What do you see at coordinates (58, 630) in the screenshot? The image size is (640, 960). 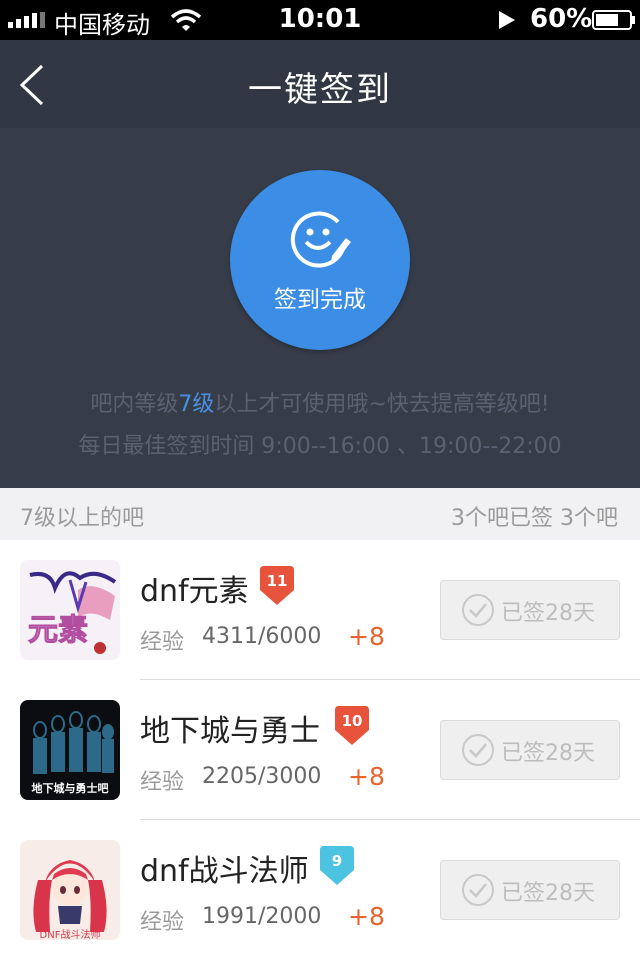 I see `svg-text: 元素` at bounding box center [58, 630].